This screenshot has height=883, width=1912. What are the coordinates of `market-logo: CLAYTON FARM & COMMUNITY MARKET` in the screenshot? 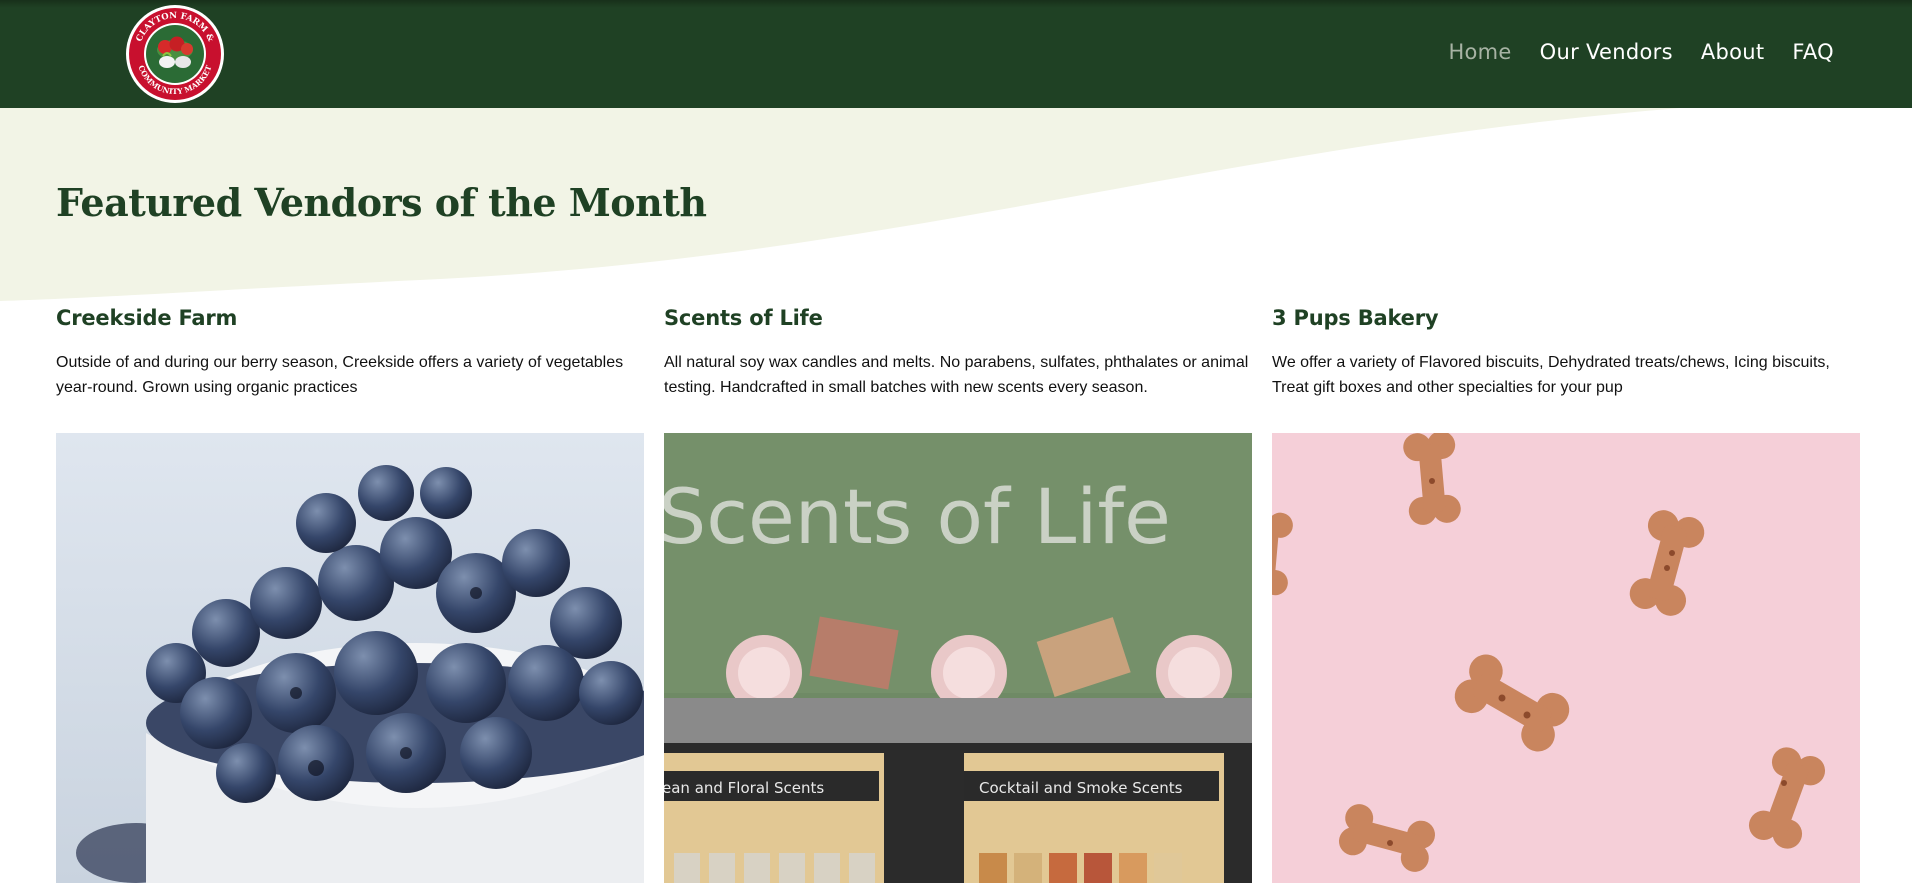 It's located at (175, 54).